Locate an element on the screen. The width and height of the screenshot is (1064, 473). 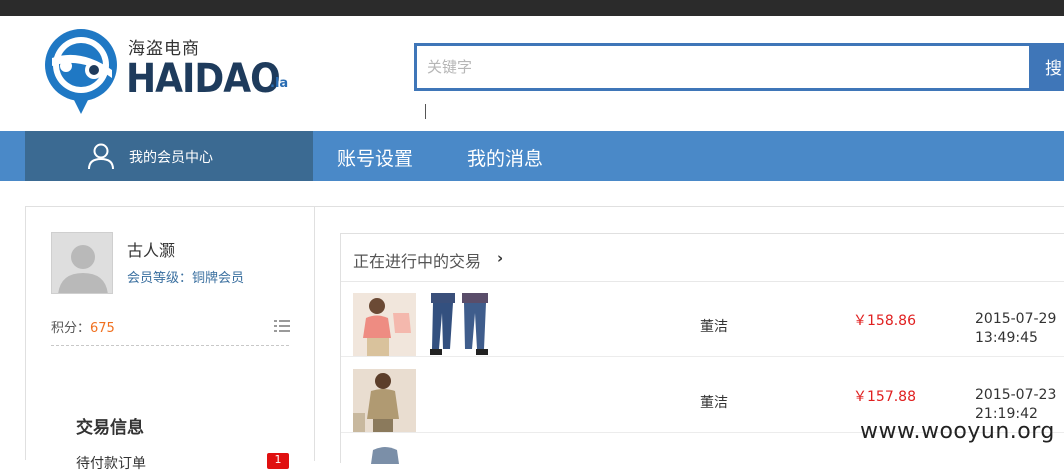
trade-row: 董洁 ￥158.86 2015-07-29 13:49:45 is located at coordinates (702, 319).